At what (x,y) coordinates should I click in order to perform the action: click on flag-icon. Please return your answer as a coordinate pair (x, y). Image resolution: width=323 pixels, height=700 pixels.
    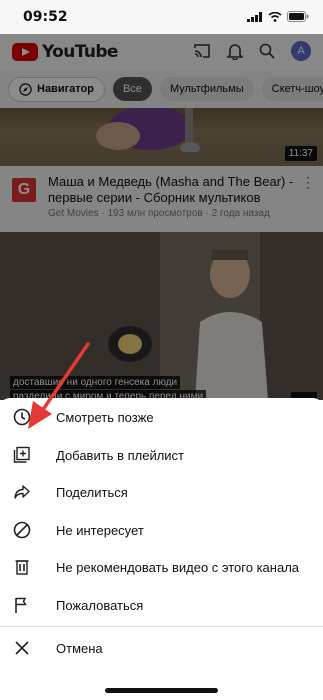
    Looking at the image, I should click on (22, 605).